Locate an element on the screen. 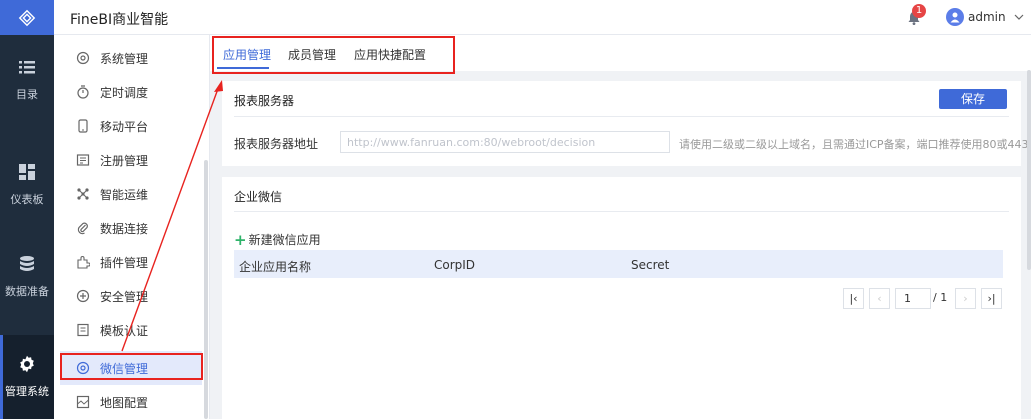 The image size is (1031, 419). page-number-input: 1 is located at coordinates (913, 298).